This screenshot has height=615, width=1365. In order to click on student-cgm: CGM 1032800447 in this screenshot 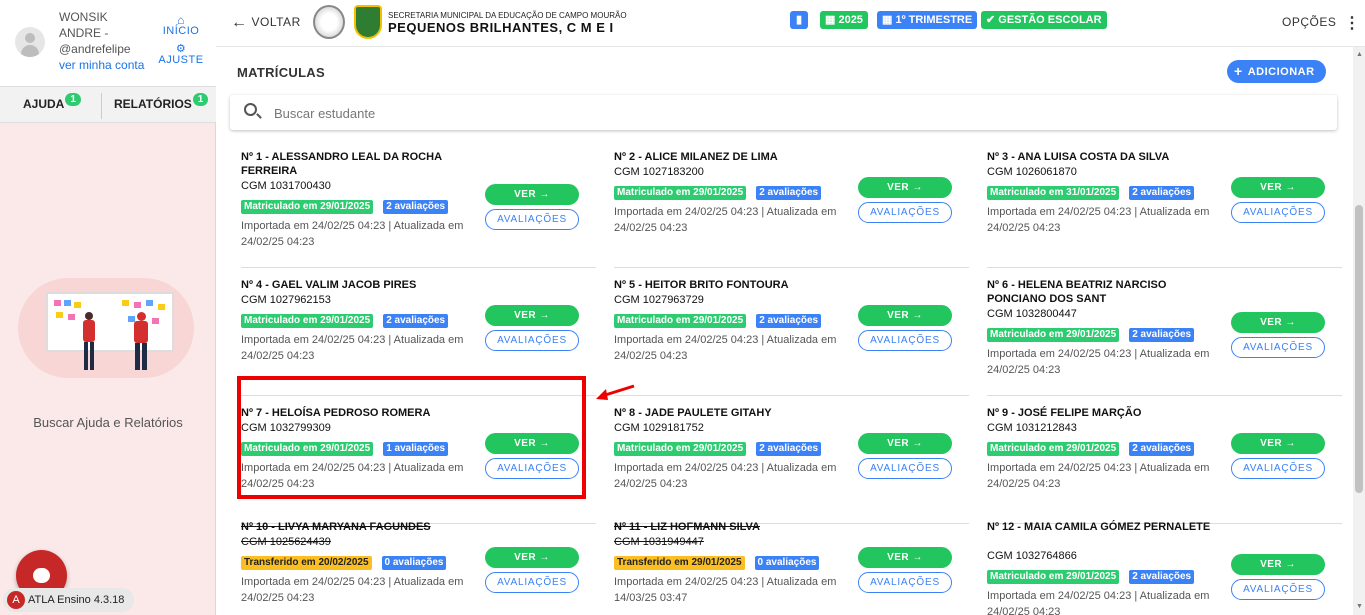, I will do `click(1032, 314)`.